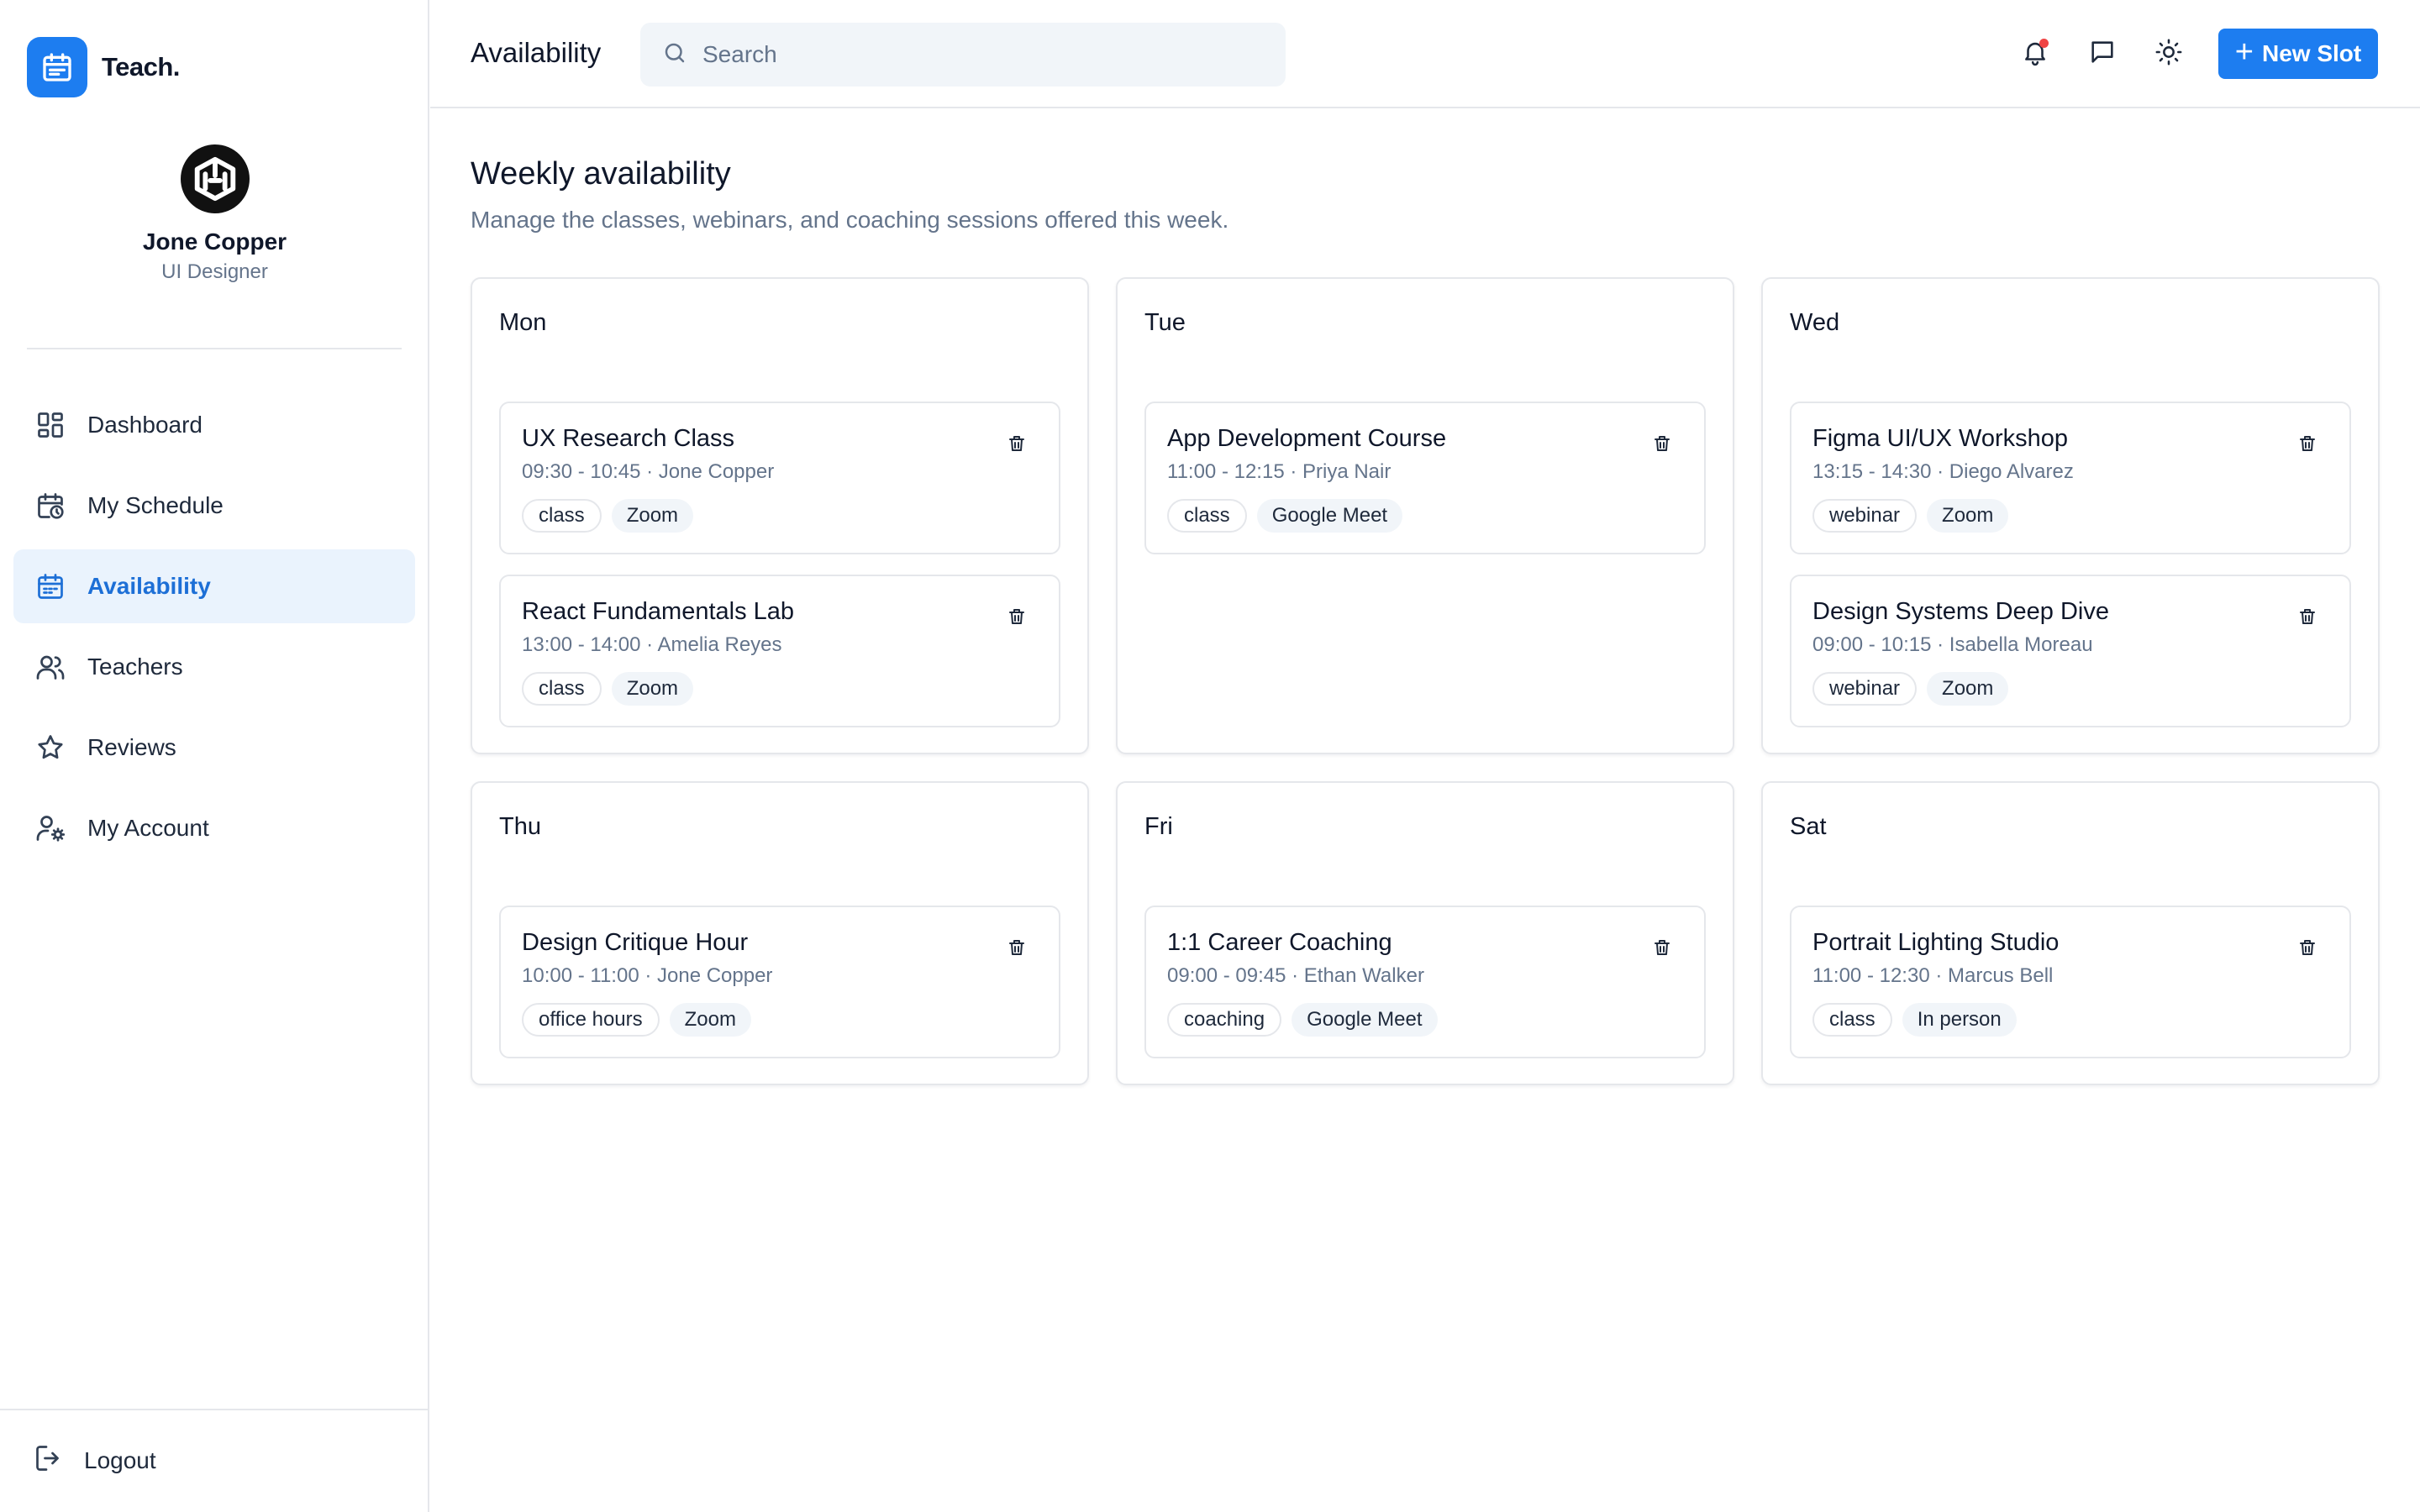 This screenshot has height=1512, width=2420. Describe the element at coordinates (145, 425) in the screenshot. I see `sidebar-item-label: Dashboard` at that location.